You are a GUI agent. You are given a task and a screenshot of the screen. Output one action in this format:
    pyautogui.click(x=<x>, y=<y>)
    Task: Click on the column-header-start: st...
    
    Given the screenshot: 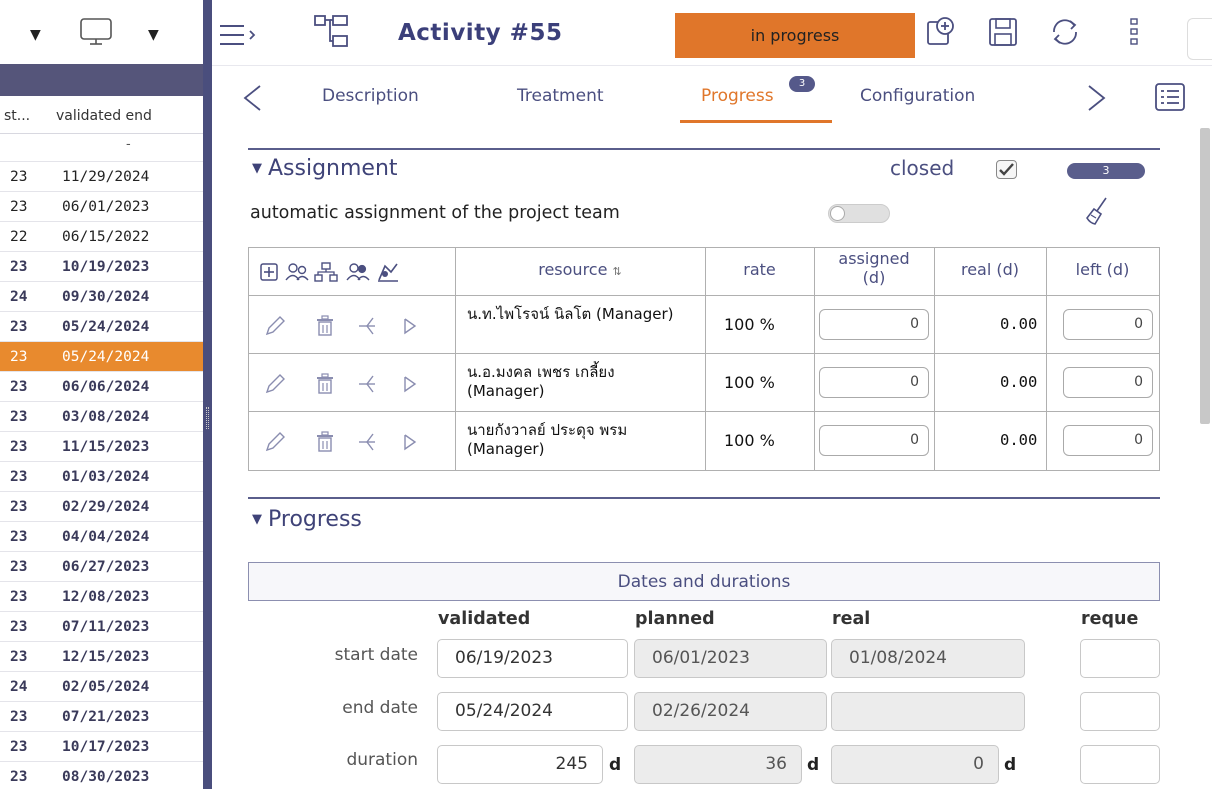 What is the action you would take?
    pyautogui.click(x=17, y=116)
    